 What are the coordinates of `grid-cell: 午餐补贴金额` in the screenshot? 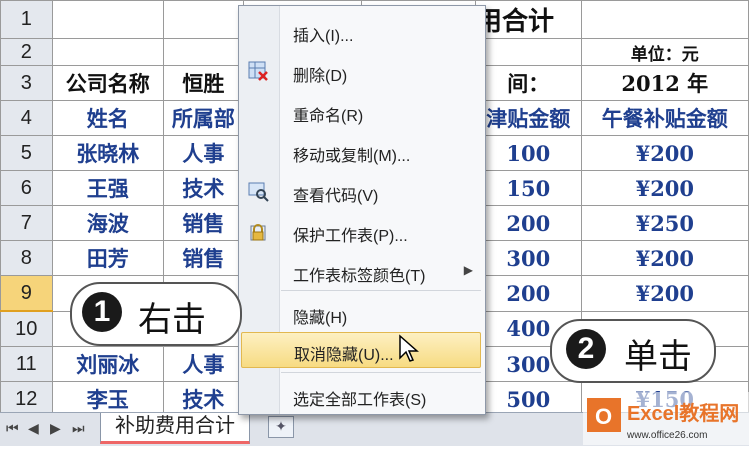 It's located at (664, 118).